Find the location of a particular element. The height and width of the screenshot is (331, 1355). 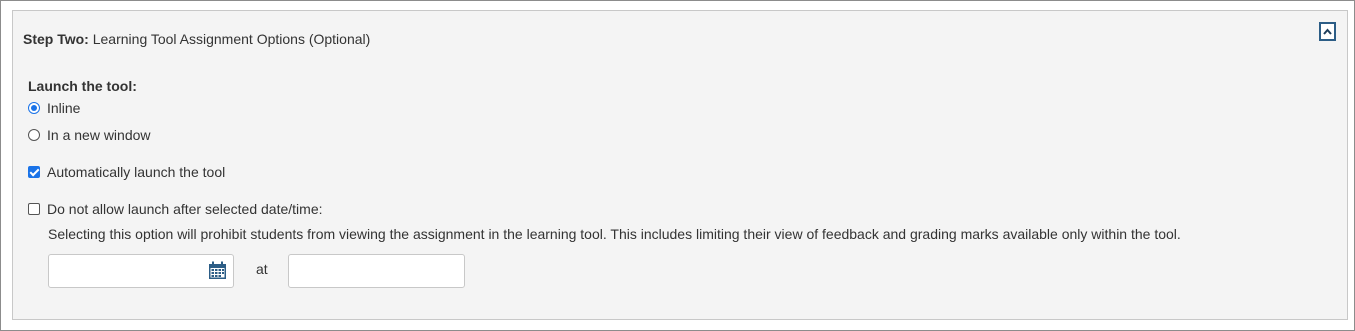

launch-inline-option: Inline is located at coordinates (54, 108).